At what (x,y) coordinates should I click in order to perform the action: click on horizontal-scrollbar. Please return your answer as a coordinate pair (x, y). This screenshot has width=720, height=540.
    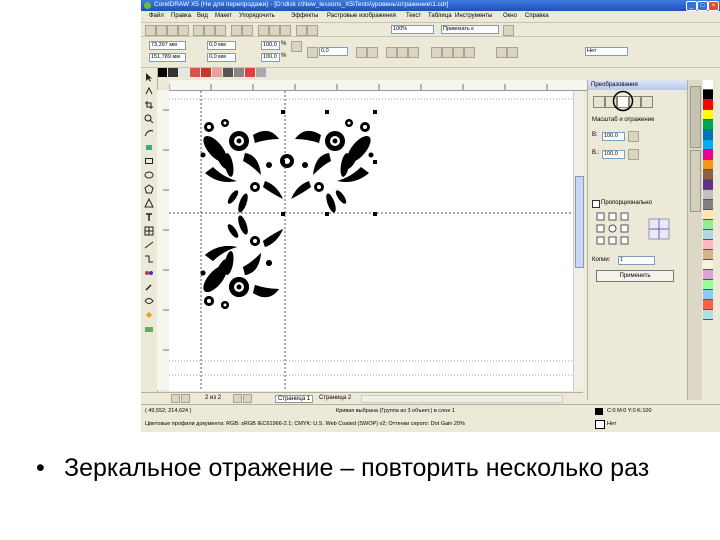
    Looking at the image, I should click on (462, 399).